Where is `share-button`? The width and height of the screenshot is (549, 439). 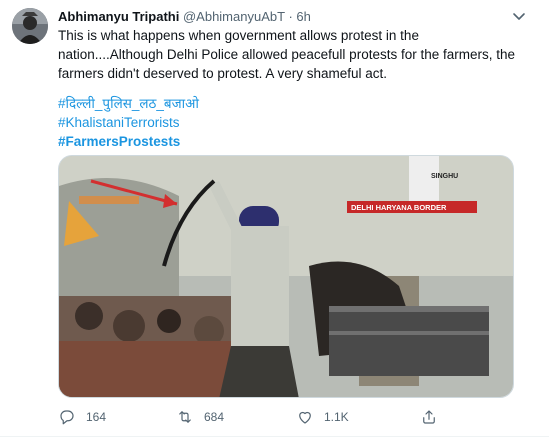
share-button is located at coordinates (429, 417).